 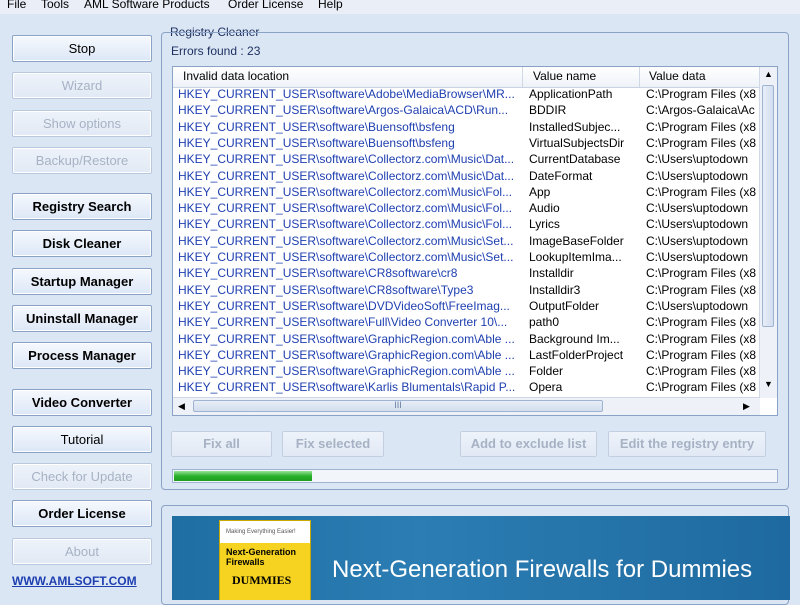 I want to click on progress-fill, so click(x=243, y=476).